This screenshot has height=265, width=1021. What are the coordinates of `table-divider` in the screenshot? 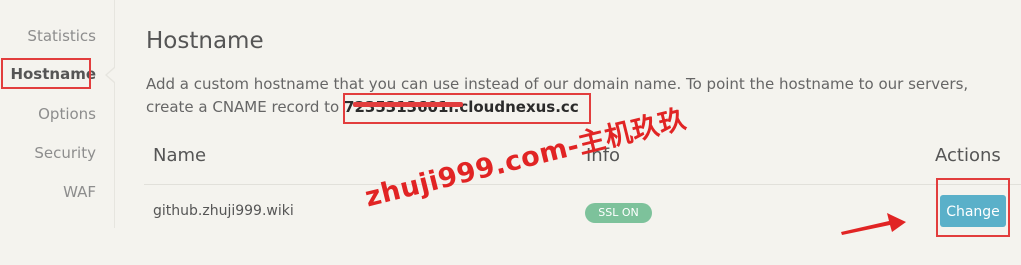 It's located at (582, 184).